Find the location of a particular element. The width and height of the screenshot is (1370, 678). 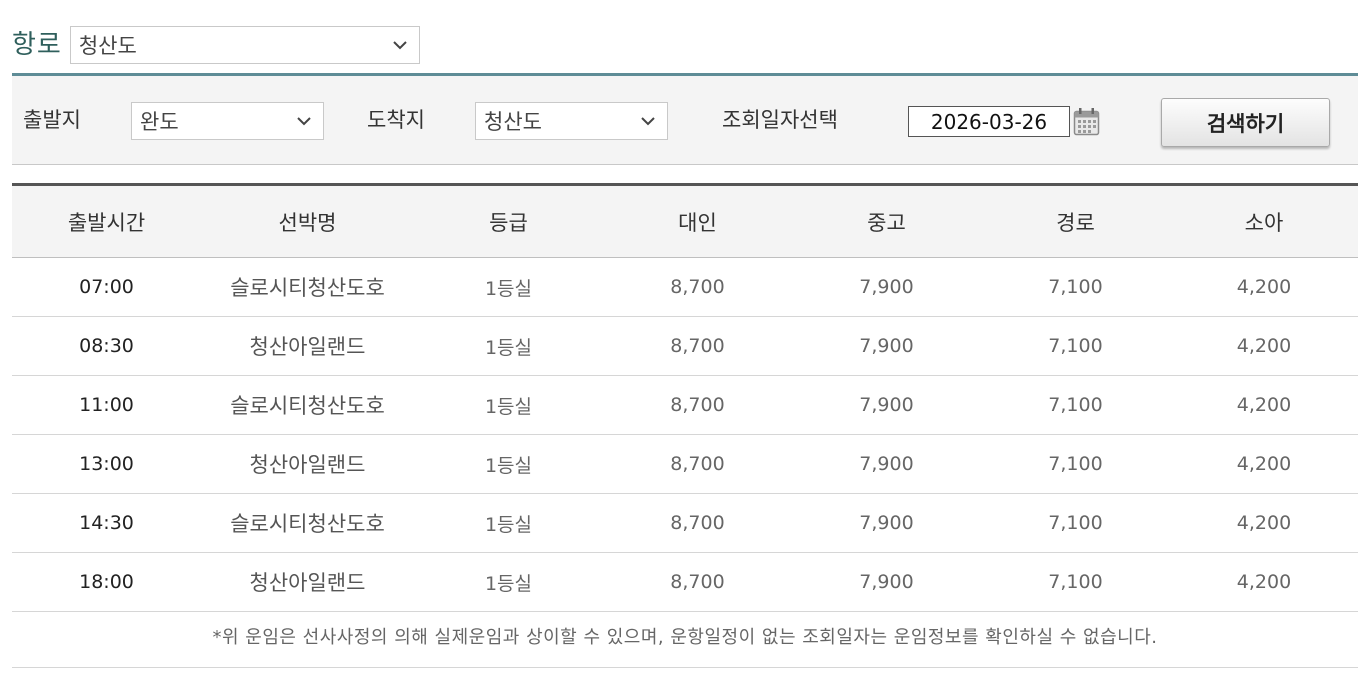

route-label: 항로 is located at coordinates (37, 45).